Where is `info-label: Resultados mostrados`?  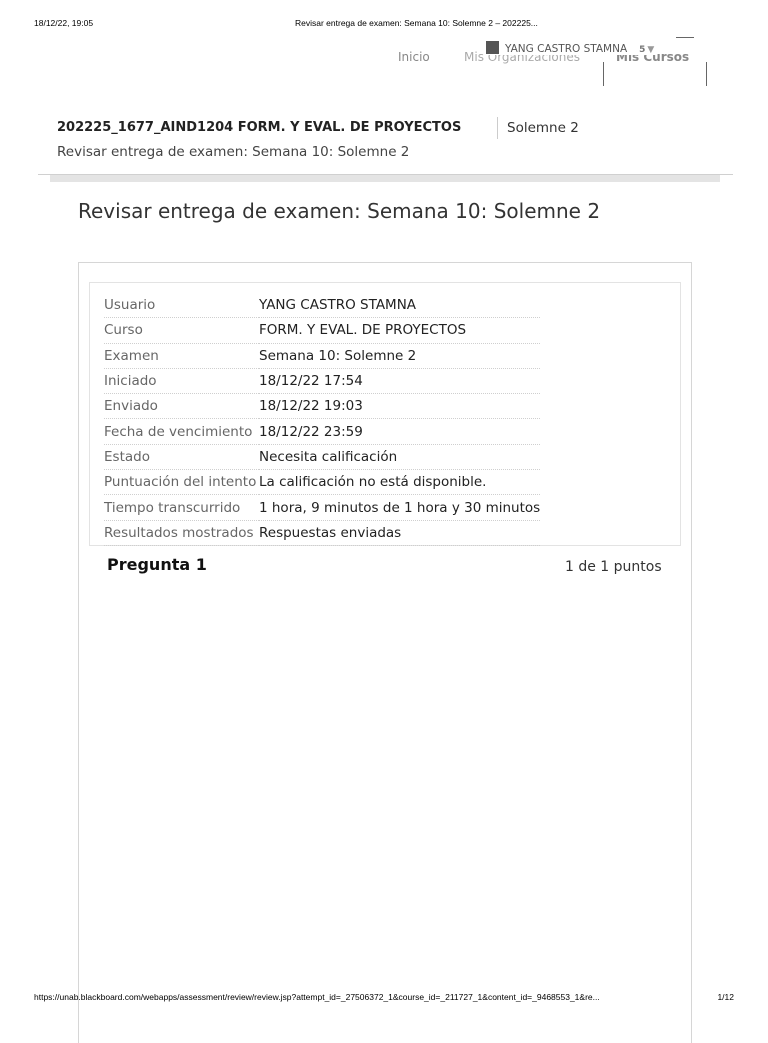 info-label: Resultados mostrados is located at coordinates (181, 533).